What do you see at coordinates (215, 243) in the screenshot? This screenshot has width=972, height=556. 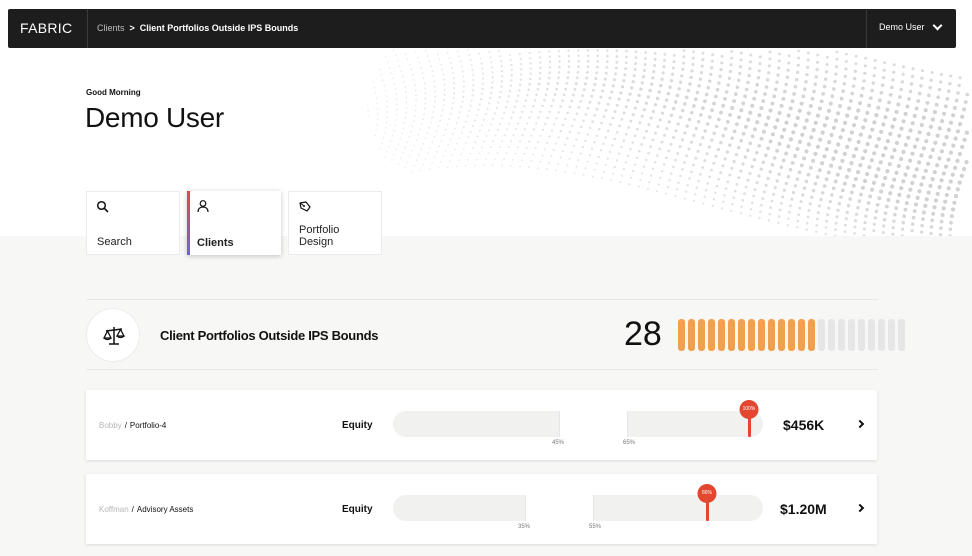 I see `nav-card-label: Clients` at bounding box center [215, 243].